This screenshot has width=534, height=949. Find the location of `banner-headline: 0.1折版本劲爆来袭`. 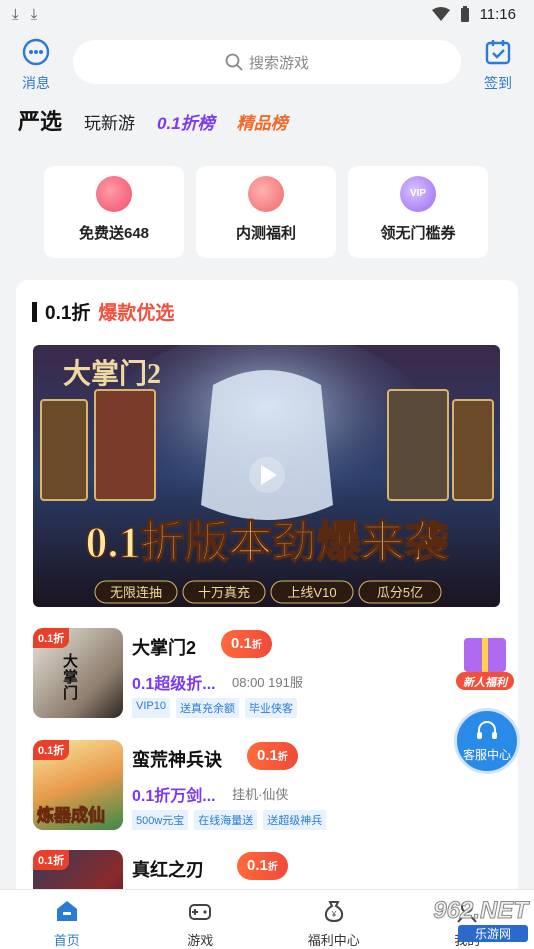

banner-headline: 0.1折版本劲爆来袭 is located at coordinates (268, 542).